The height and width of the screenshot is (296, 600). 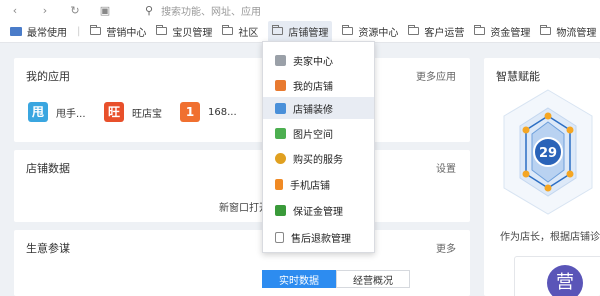 What do you see at coordinates (299, 279) in the screenshot?
I see `tab-realtime-data: 实时数据` at bounding box center [299, 279].